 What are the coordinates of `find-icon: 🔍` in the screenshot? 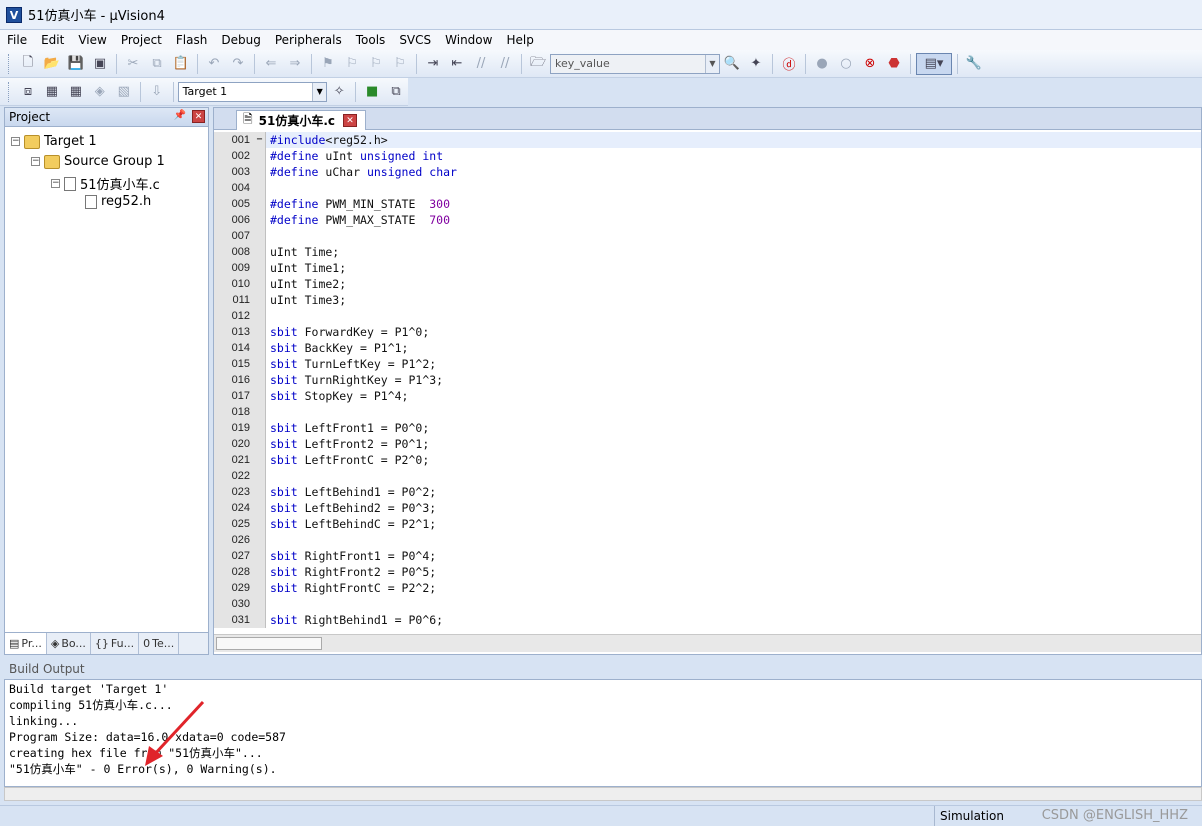 It's located at (732, 64).